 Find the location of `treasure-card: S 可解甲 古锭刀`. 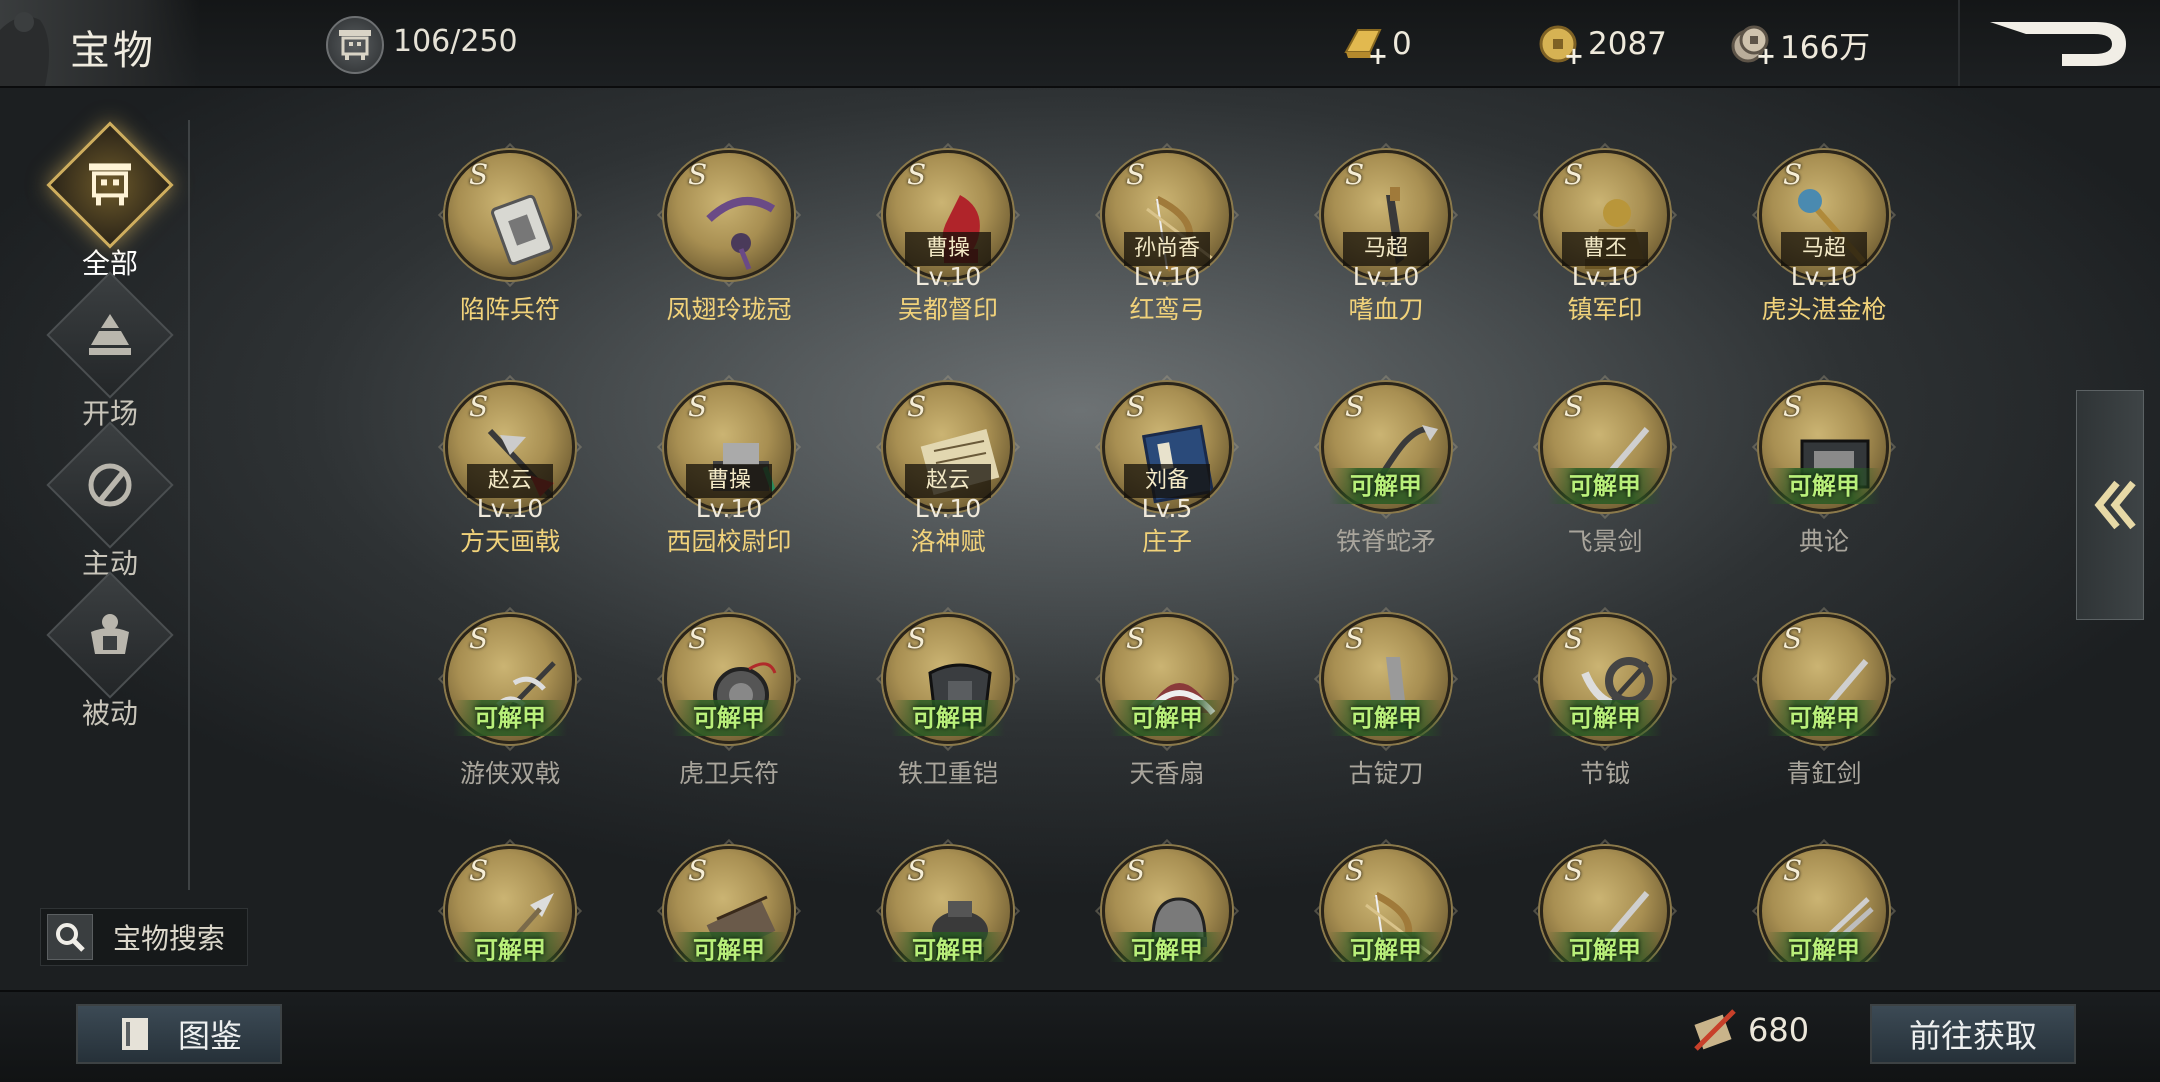

treasure-card: S 可解甲 古锭刀 is located at coordinates (1386, 714).